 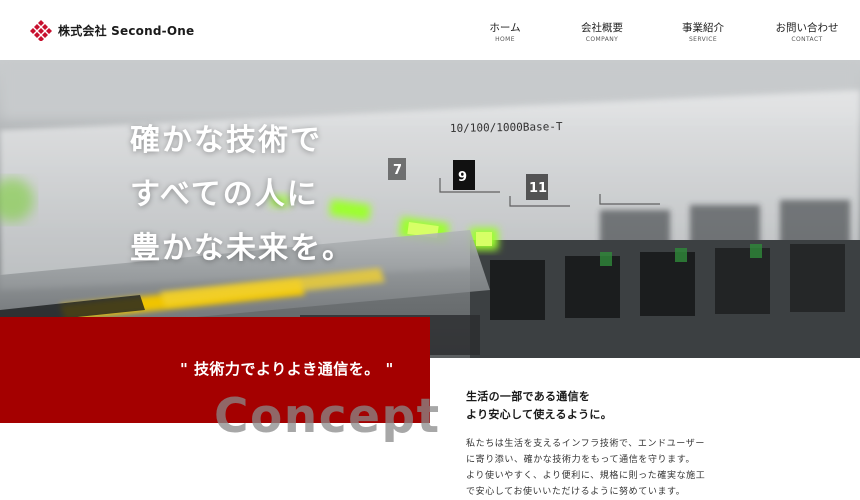 I want to click on panel-label: 10/100/1000Base-T, so click(x=506, y=127).